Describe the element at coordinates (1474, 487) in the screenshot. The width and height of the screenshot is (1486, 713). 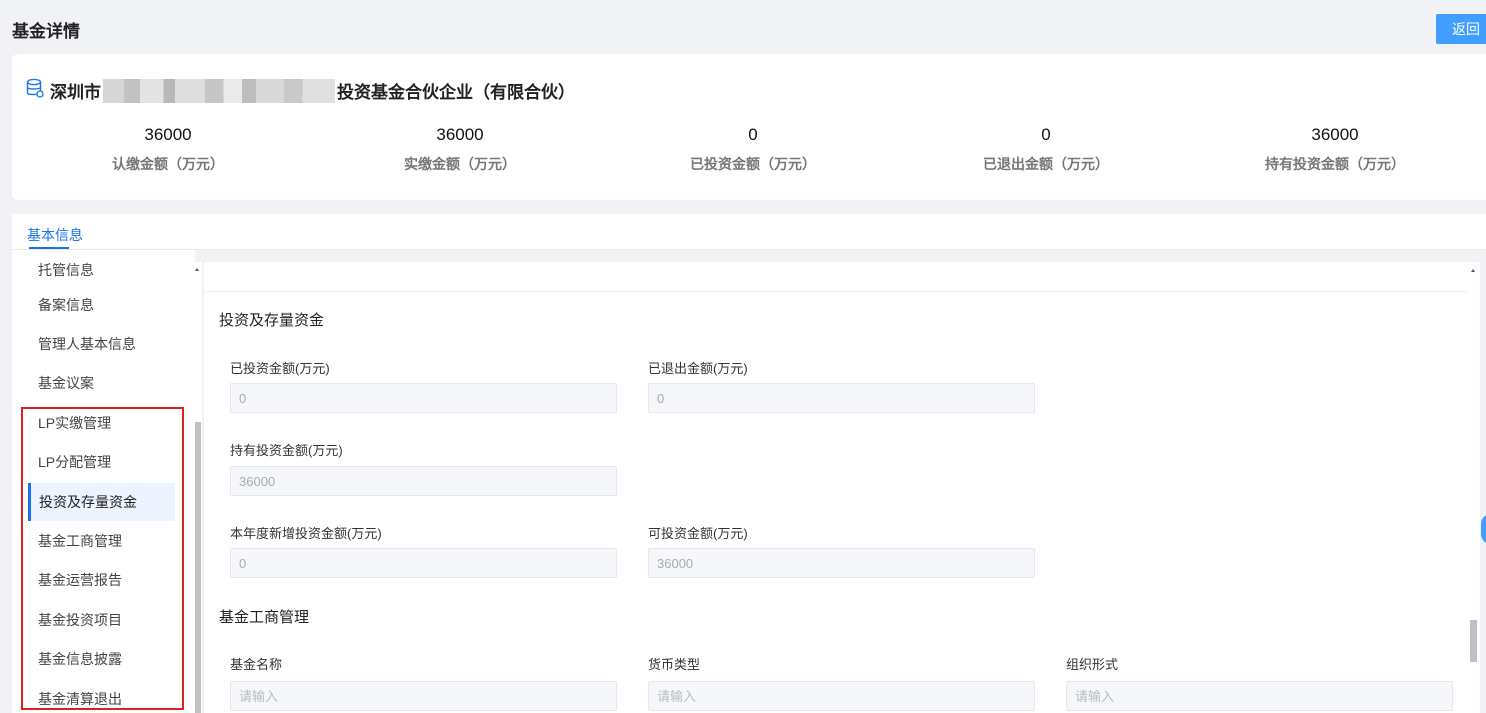
I see `content-scrollbar` at that location.